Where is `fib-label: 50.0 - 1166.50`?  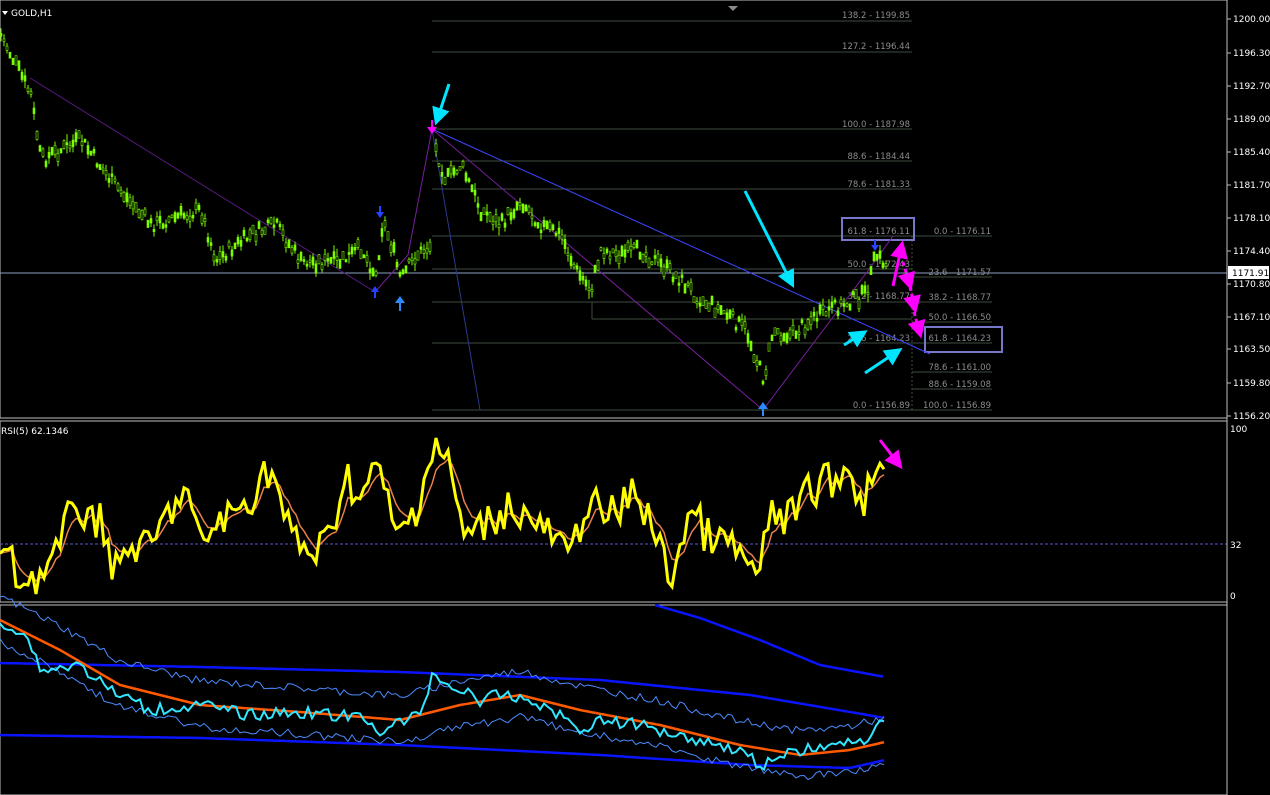 fib-label: 50.0 - 1166.50 is located at coordinates (959, 318).